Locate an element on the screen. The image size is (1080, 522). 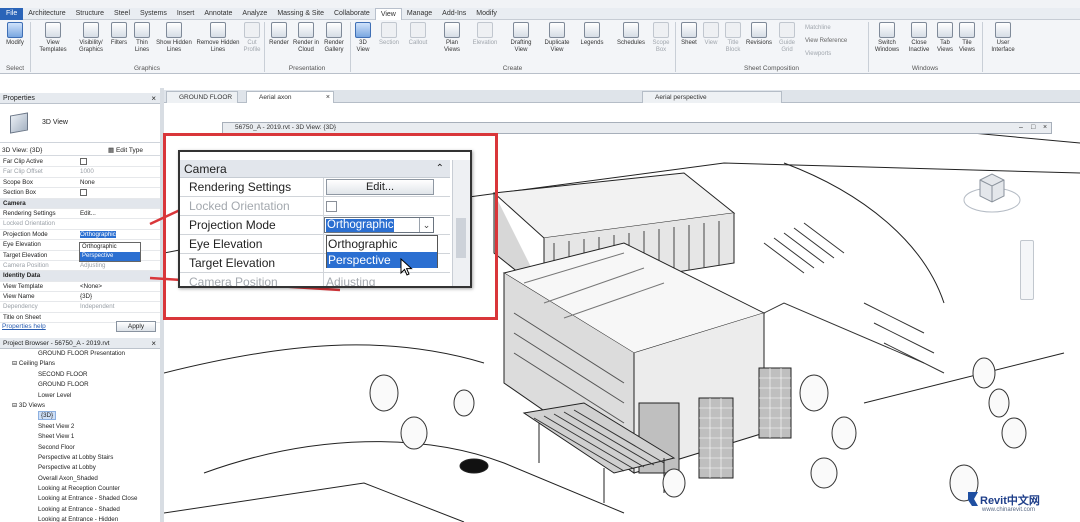
plan-views-button: Plan Views is located at coordinates (452, 38).